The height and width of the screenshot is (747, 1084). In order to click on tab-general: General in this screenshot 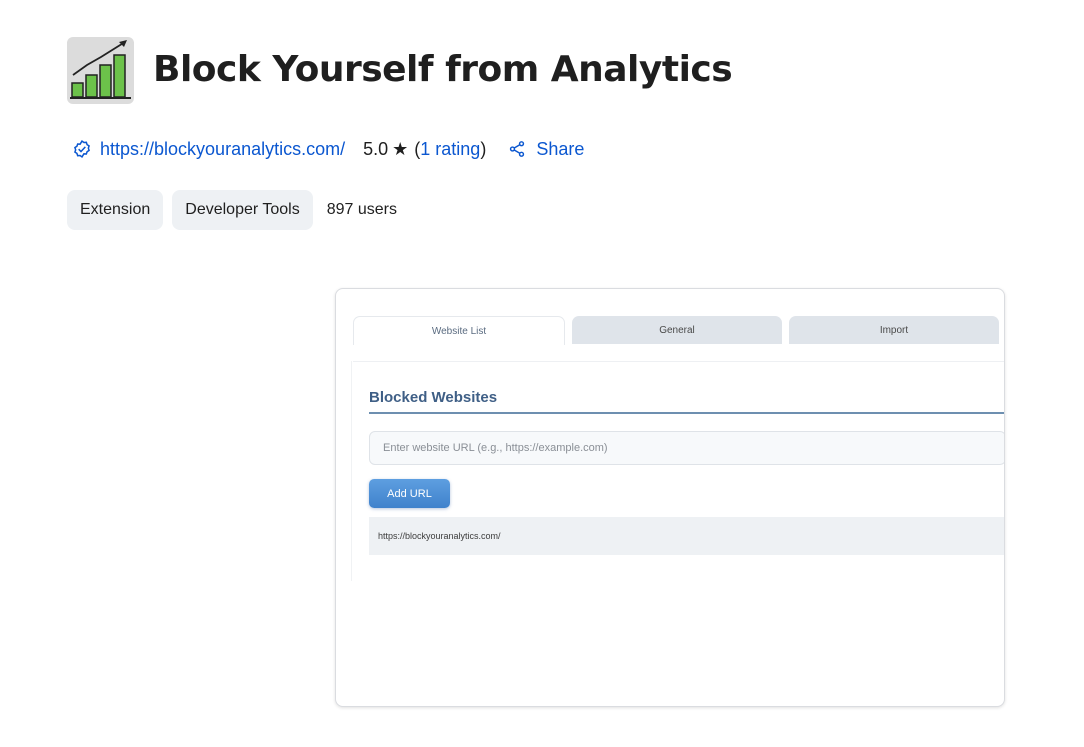, I will do `click(677, 330)`.